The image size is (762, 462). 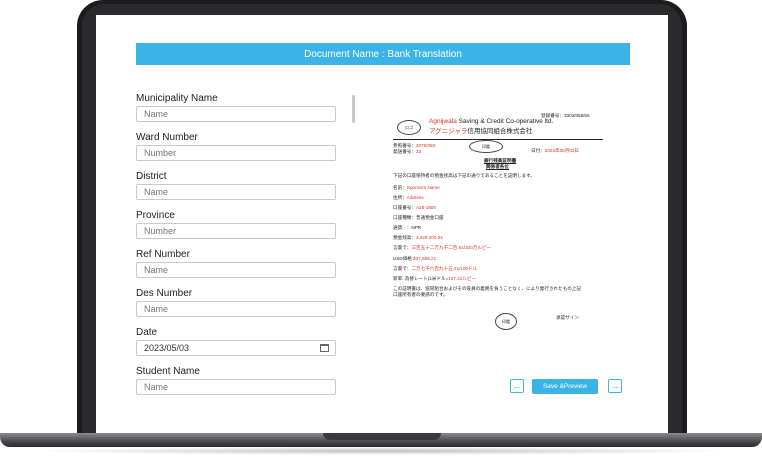 I want to click on dispatch-value: 23, so click(x=418, y=151).